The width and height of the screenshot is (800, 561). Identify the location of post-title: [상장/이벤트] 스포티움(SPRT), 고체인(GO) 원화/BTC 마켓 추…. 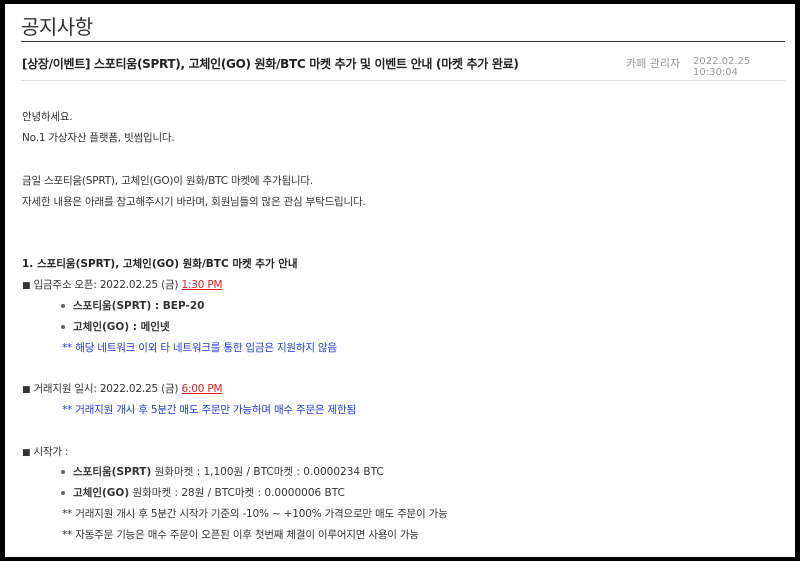
(270, 64).